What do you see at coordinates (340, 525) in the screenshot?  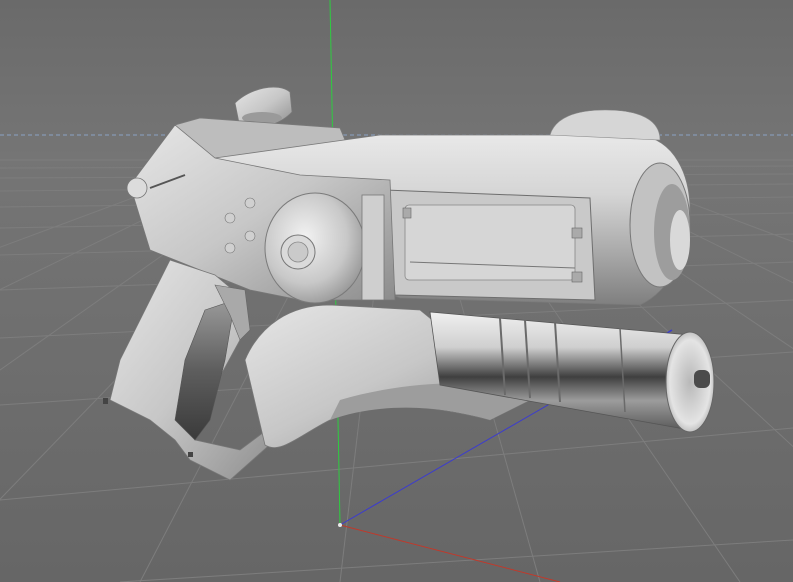 I see `world-origin` at bounding box center [340, 525].